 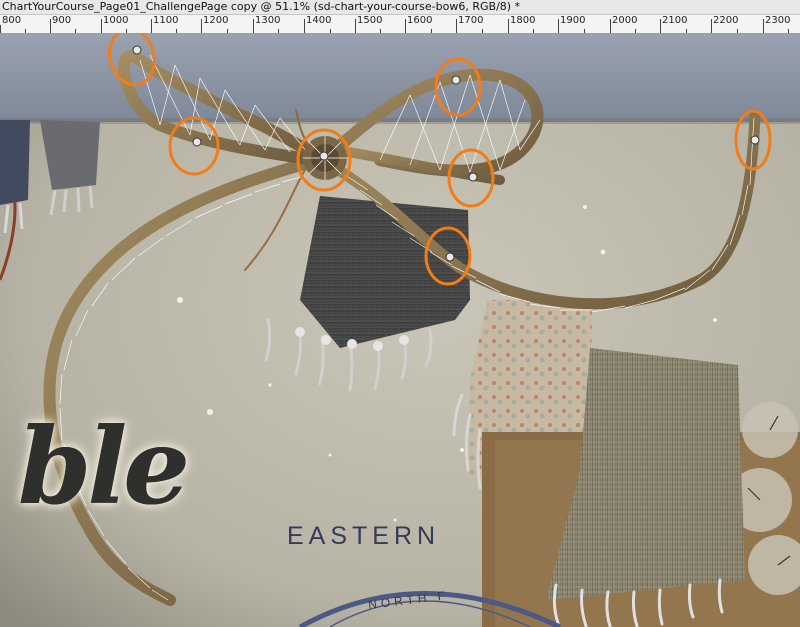 I want to click on ruler-tick-marks, so click(x=394, y=26).